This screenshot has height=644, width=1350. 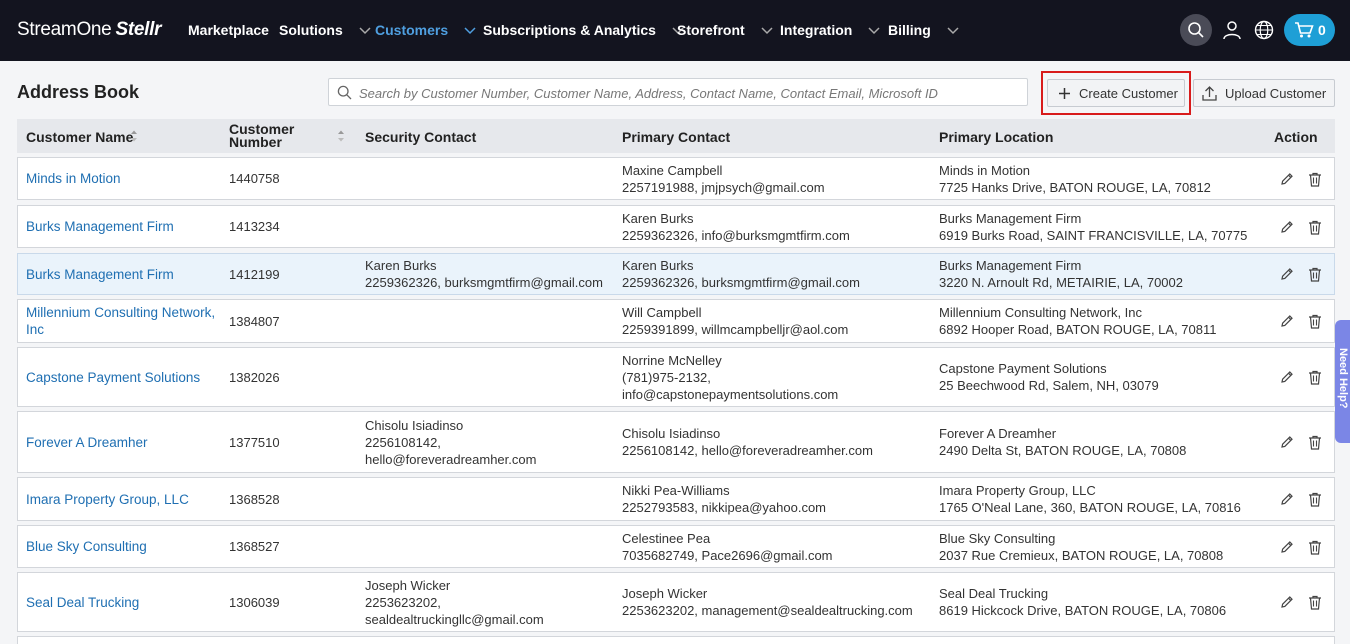 What do you see at coordinates (1010, 218) in the screenshot?
I see `primary-location-line: Burks Management Firm` at bounding box center [1010, 218].